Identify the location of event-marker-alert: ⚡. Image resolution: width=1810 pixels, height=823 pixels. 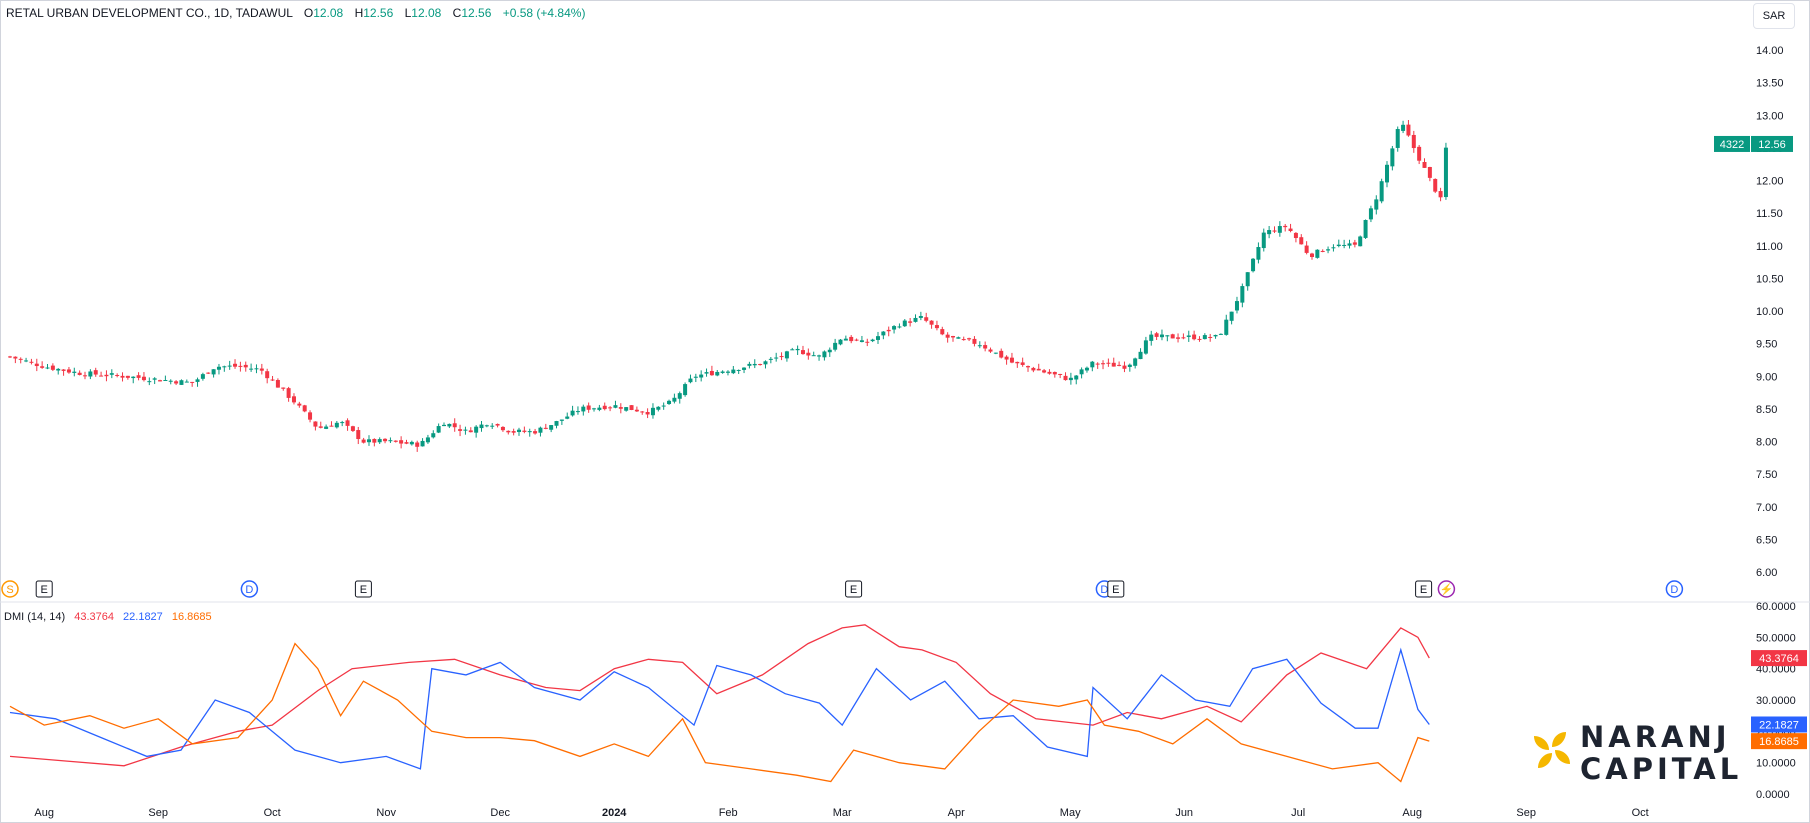
(1446, 589).